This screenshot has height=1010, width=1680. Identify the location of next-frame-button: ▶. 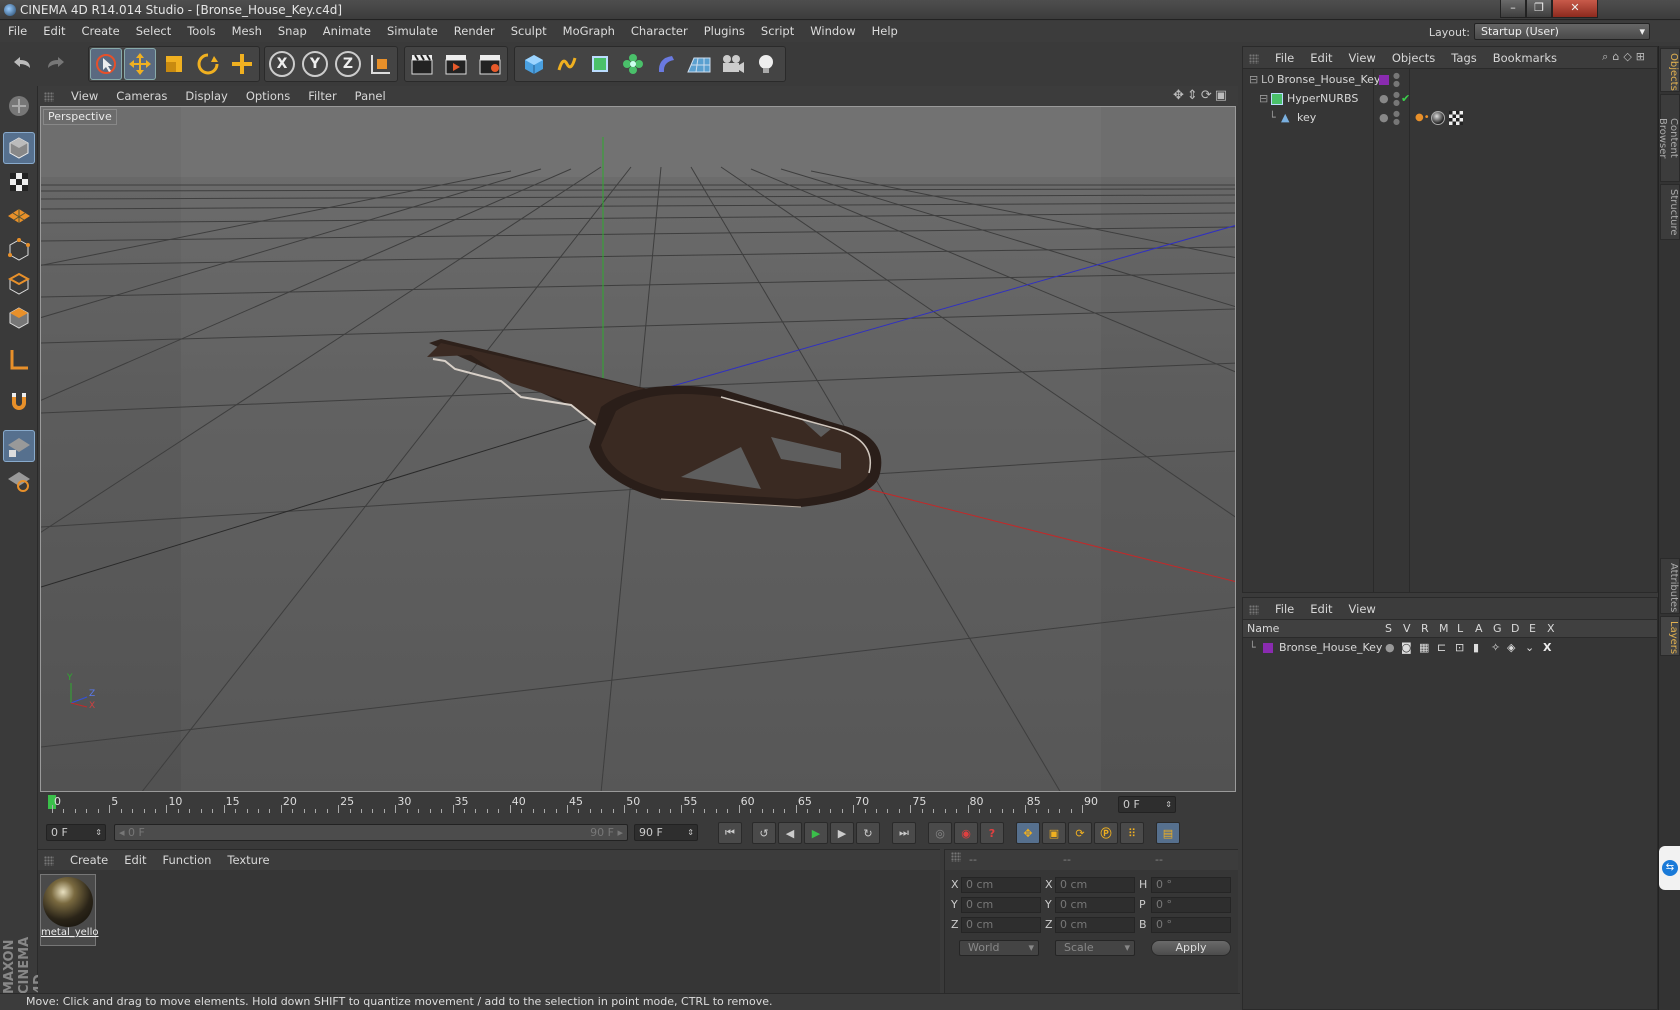
(842, 833).